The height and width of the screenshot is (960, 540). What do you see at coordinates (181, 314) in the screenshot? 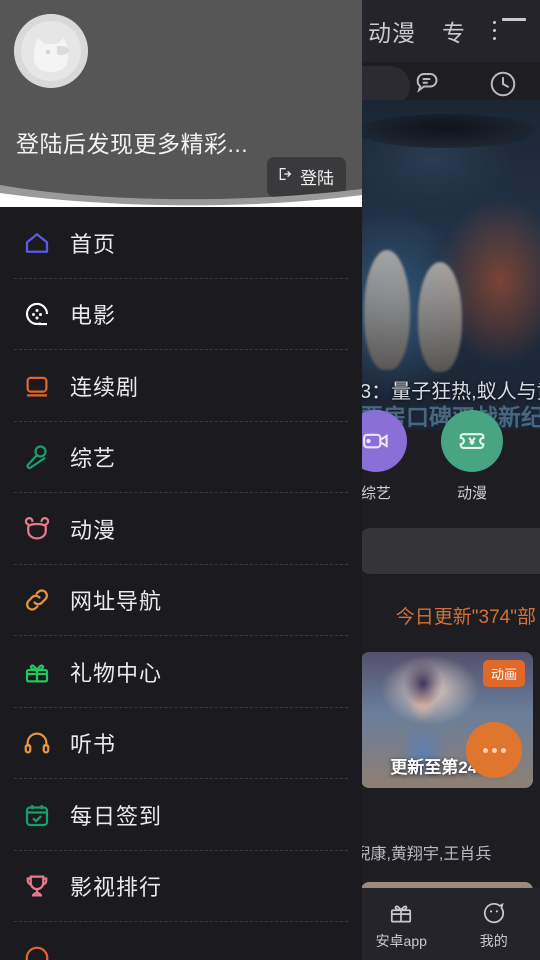
I see `sidebar-item-movie: 电影` at bounding box center [181, 314].